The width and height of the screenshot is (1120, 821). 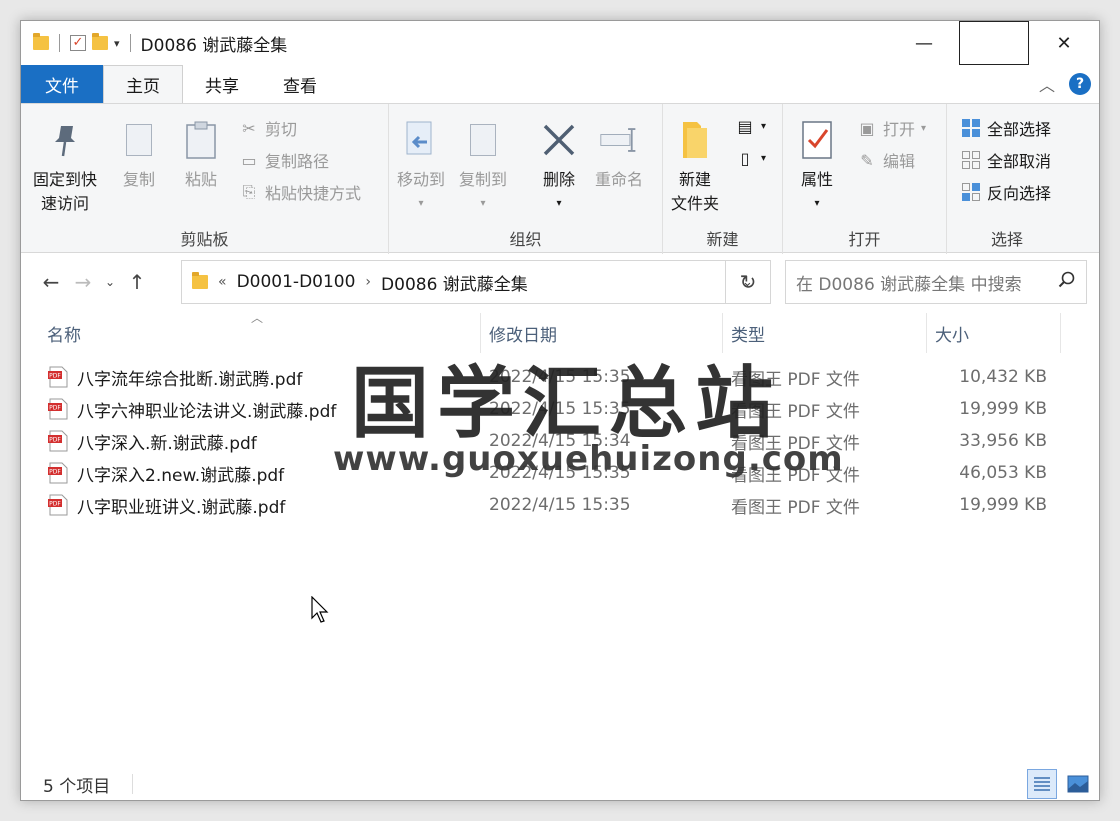 I want to click on large-icons-view-icon, so click(x=1078, y=784).